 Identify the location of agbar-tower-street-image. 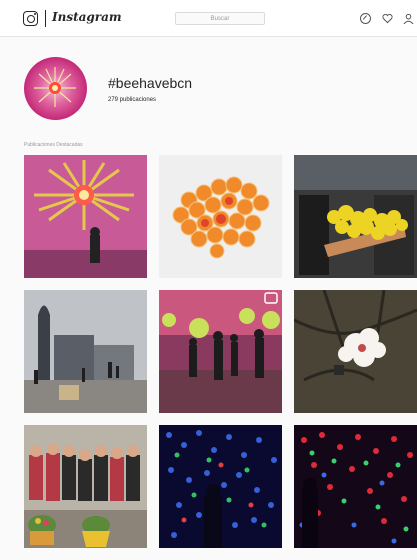
(85, 351).